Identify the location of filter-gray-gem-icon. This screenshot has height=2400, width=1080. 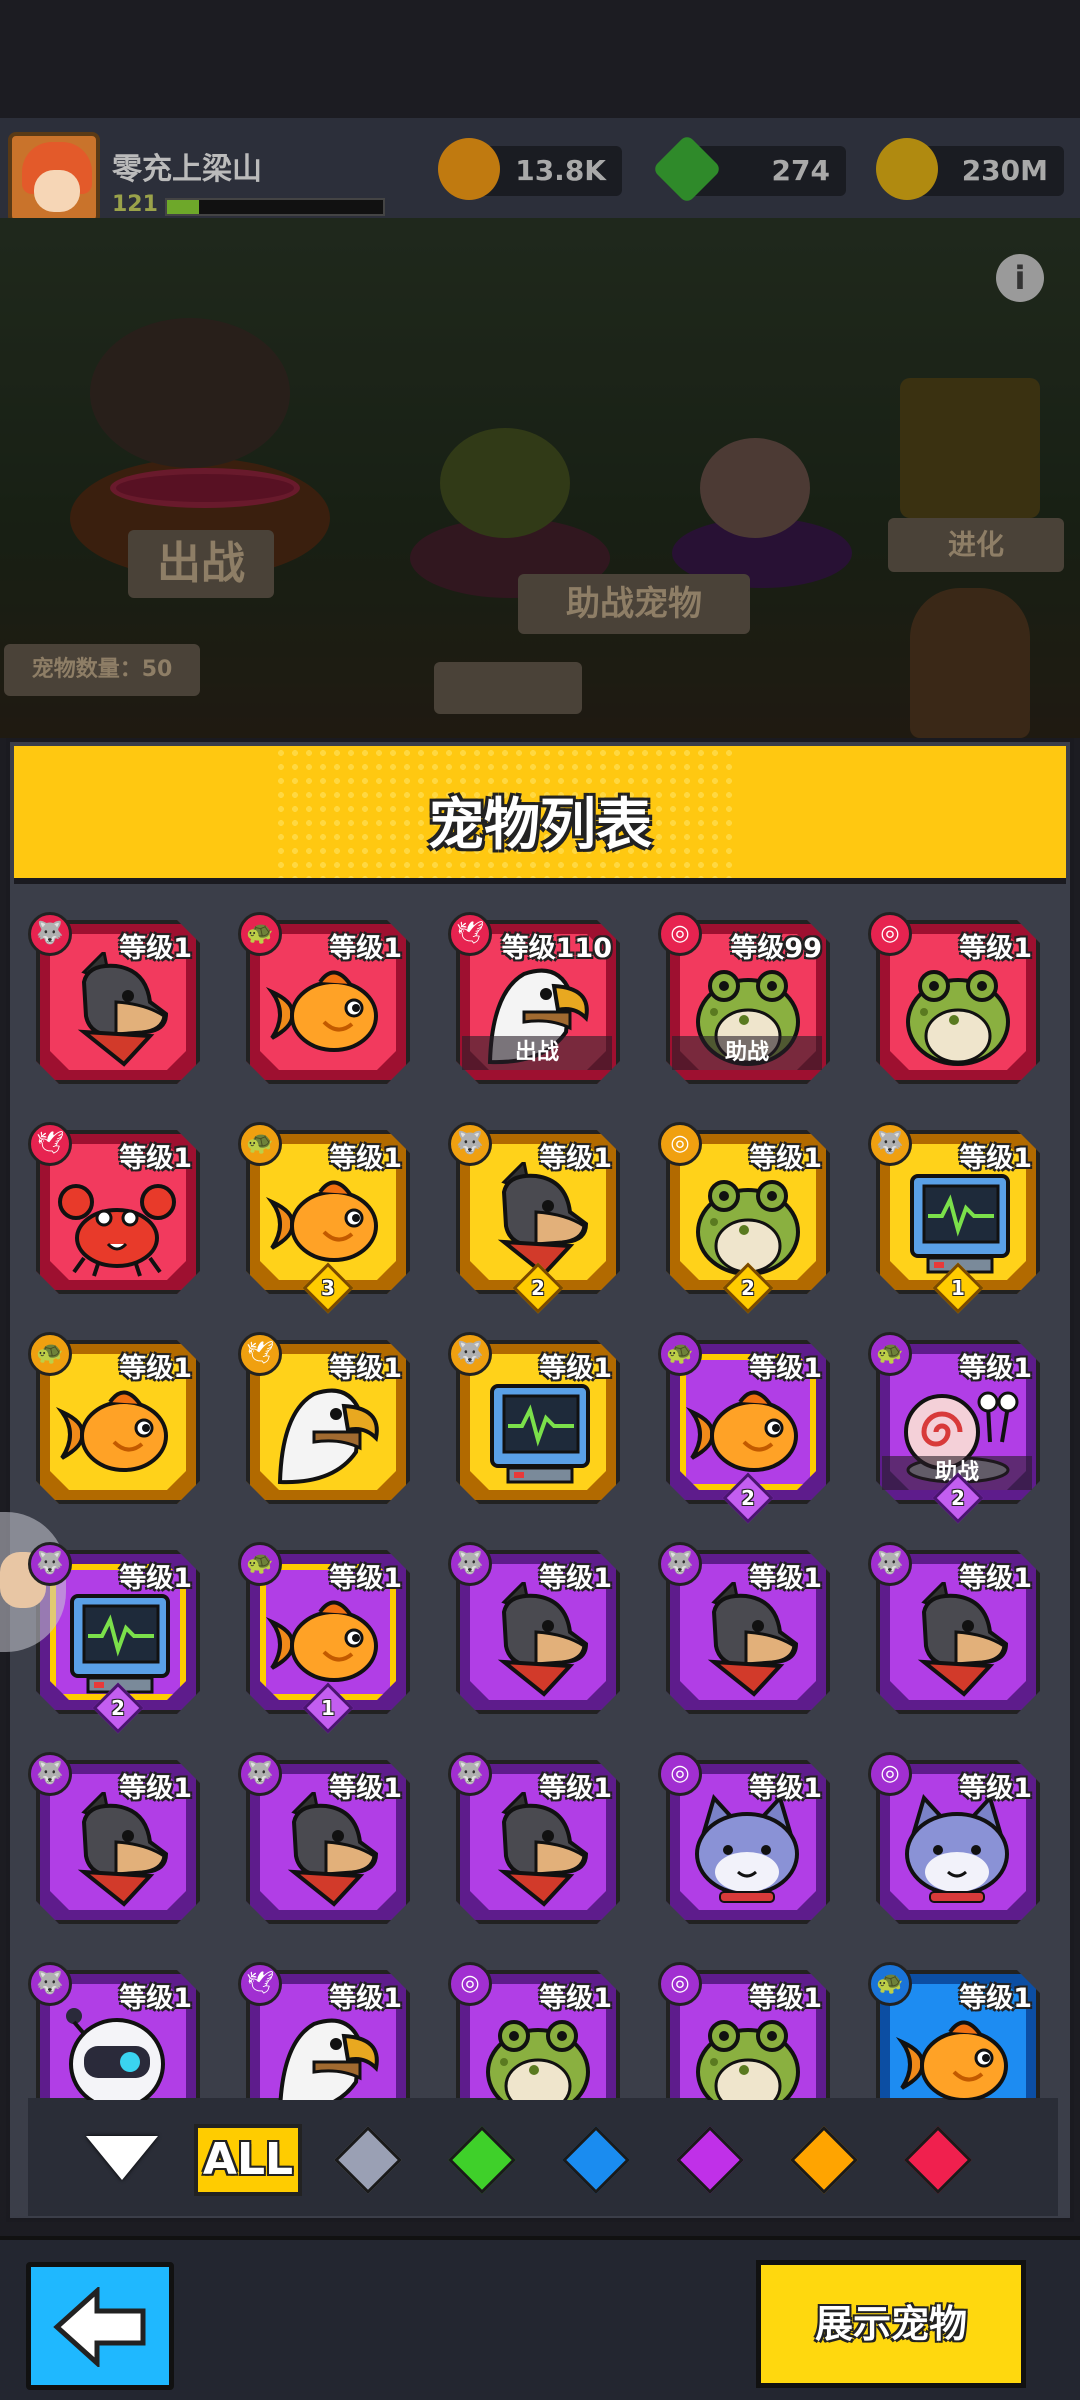
(368, 2160).